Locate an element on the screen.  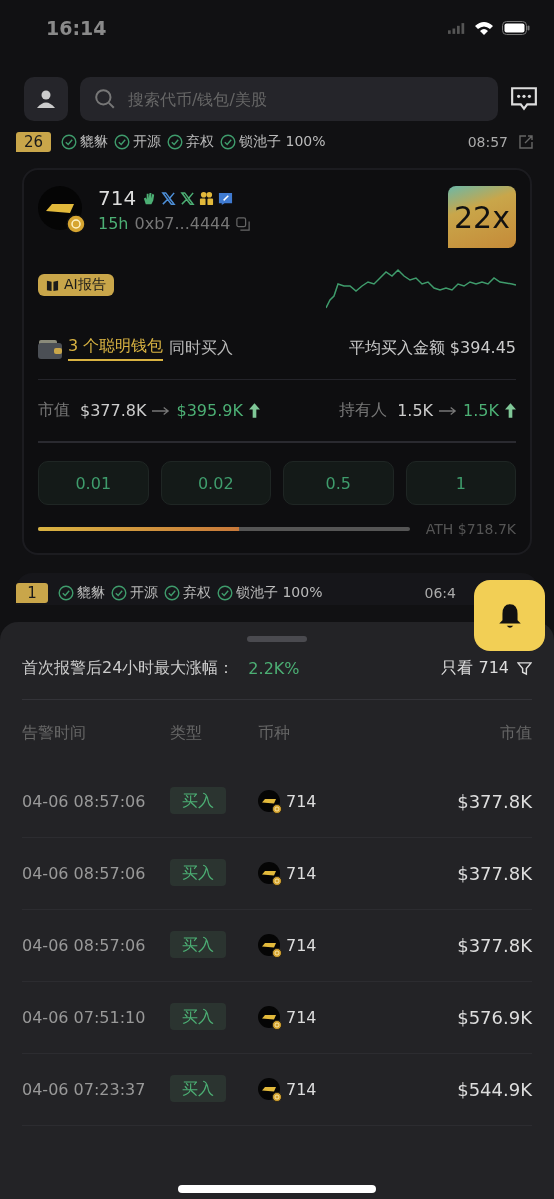
alert-time-cell-text: 04-06 07:23:37 is located at coordinates (84, 1089).